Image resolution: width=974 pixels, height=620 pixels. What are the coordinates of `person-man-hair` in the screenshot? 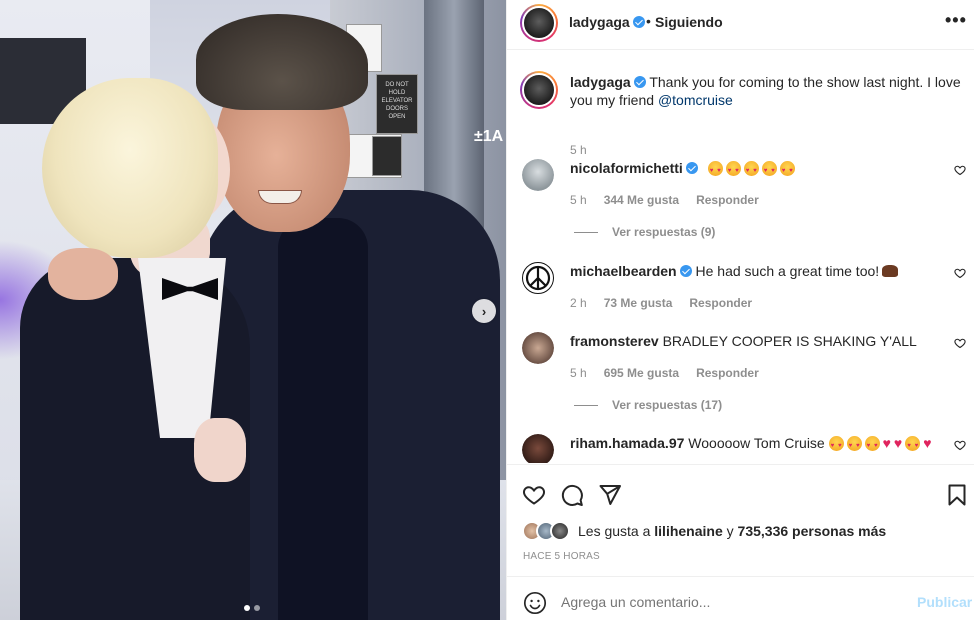 It's located at (282, 62).